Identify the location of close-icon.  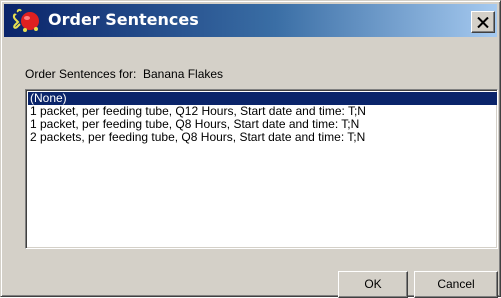
(483, 22).